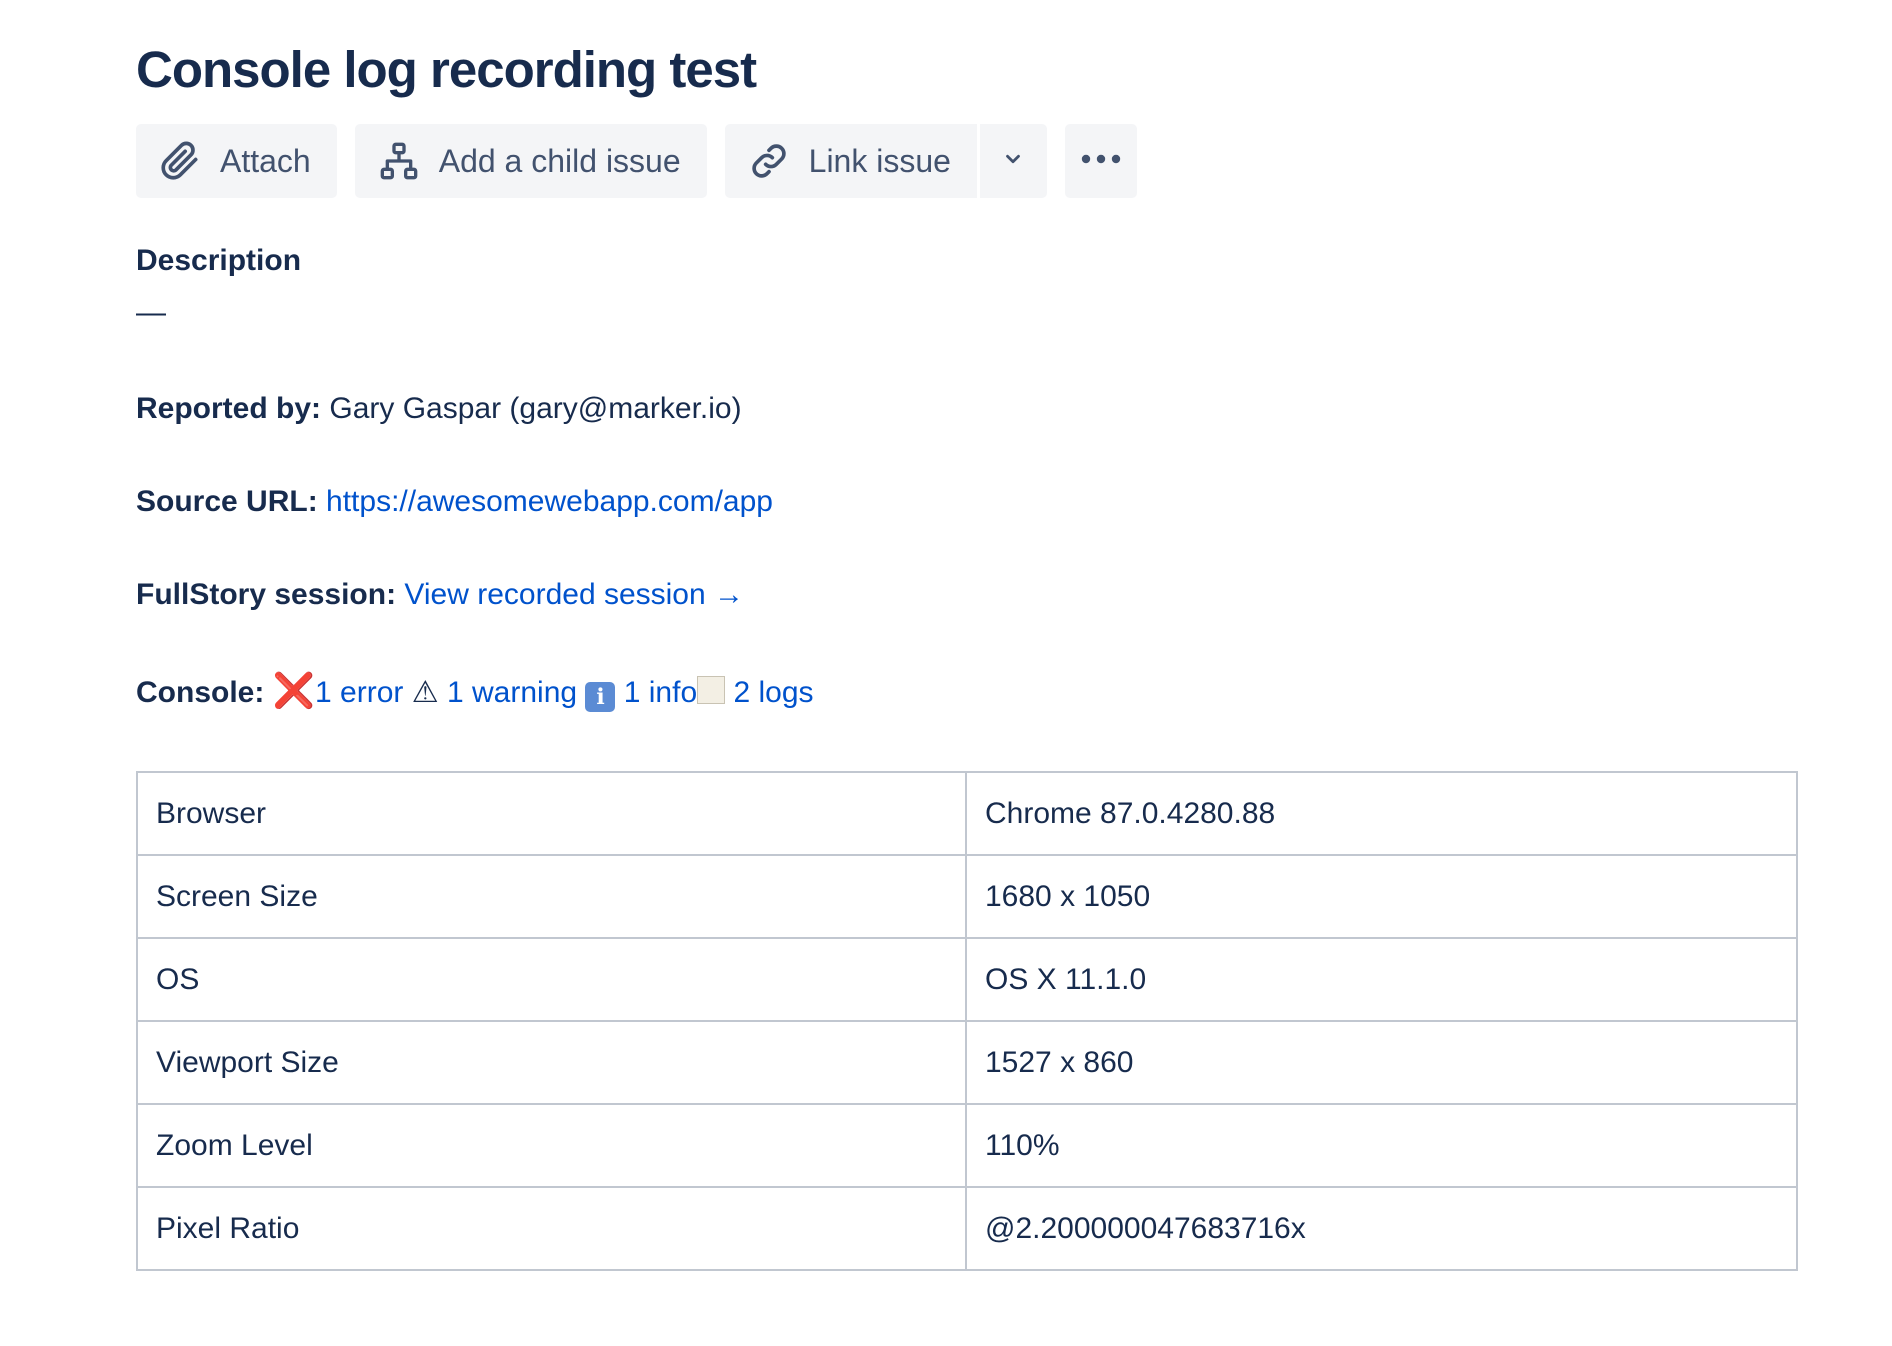 Image resolution: width=1892 pixels, height=1346 pixels. What do you see at coordinates (151, 312) in the screenshot?
I see `description-empty-dash: —` at bounding box center [151, 312].